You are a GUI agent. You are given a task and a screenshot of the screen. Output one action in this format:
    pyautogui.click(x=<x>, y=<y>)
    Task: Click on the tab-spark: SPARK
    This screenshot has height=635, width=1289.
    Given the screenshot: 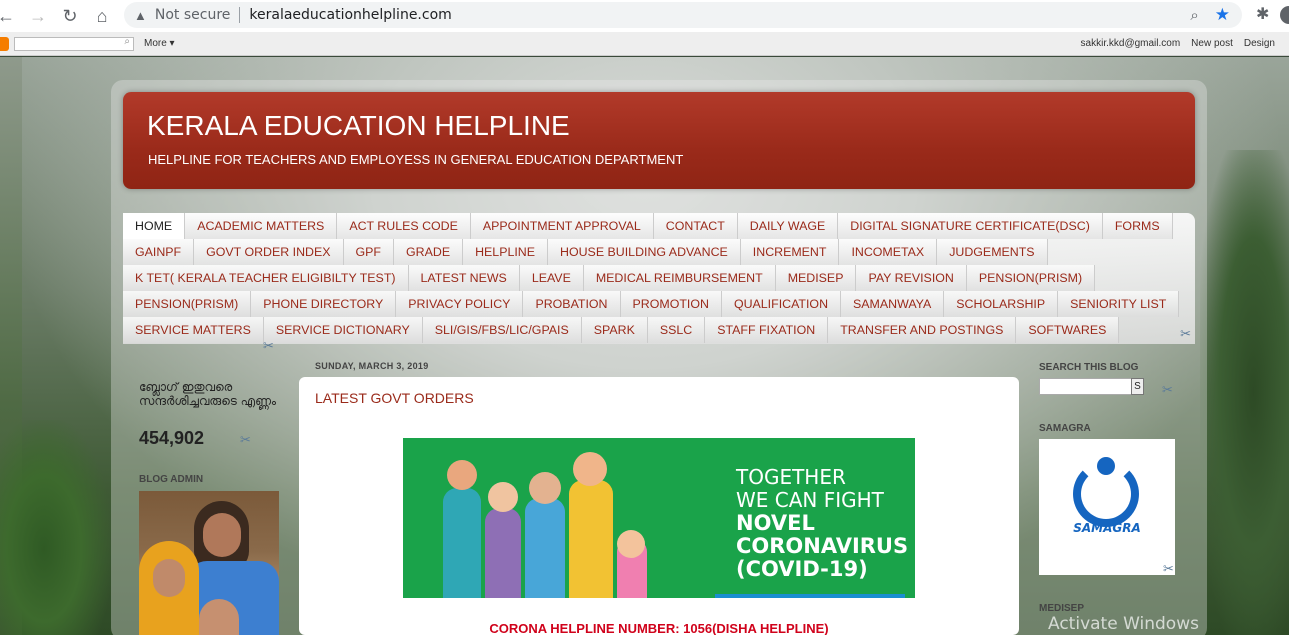 What is the action you would take?
    pyautogui.click(x=614, y=330)
    